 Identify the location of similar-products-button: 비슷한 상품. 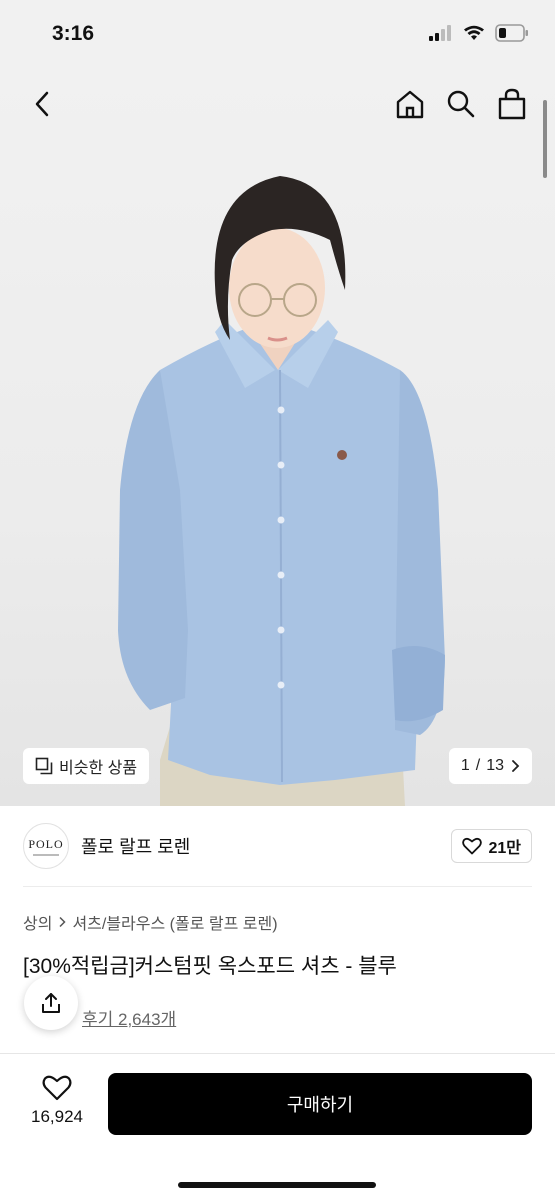
(86, 766).